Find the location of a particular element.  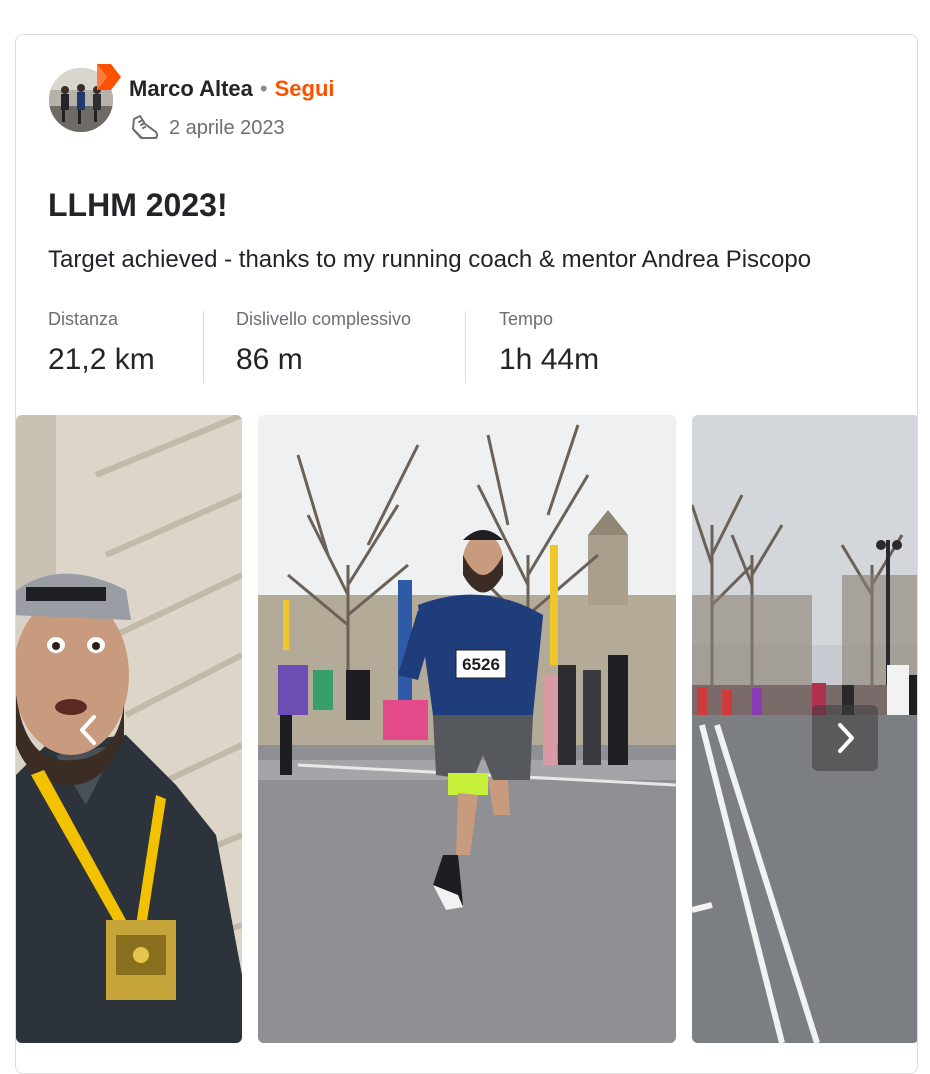

activity-meta: 2 aprile 2023 is located at coordinates (207, 128).